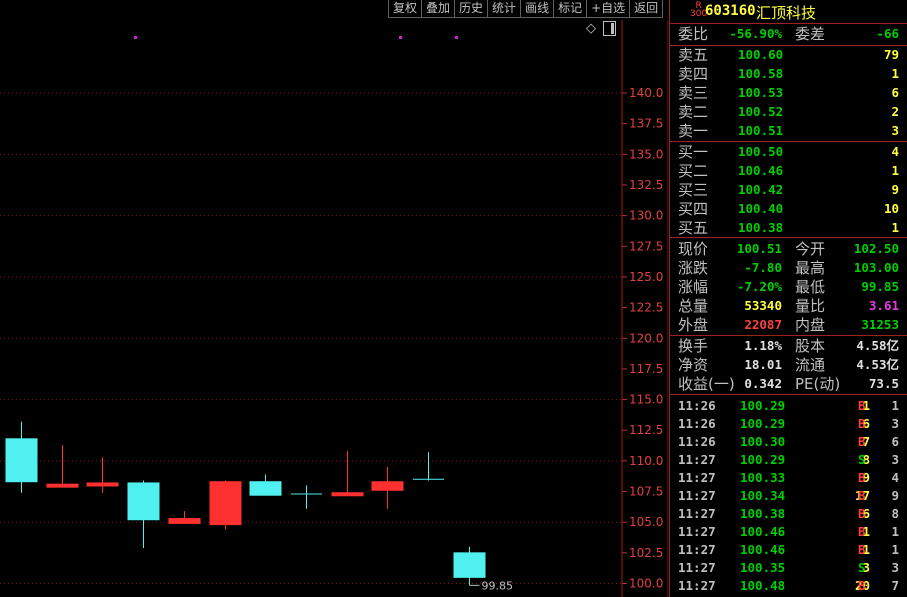 This screenshot has width=907, height=597. Describe the element at coordinates (895, 585) in the screenshot. I see `tick-count: 7` at that location.